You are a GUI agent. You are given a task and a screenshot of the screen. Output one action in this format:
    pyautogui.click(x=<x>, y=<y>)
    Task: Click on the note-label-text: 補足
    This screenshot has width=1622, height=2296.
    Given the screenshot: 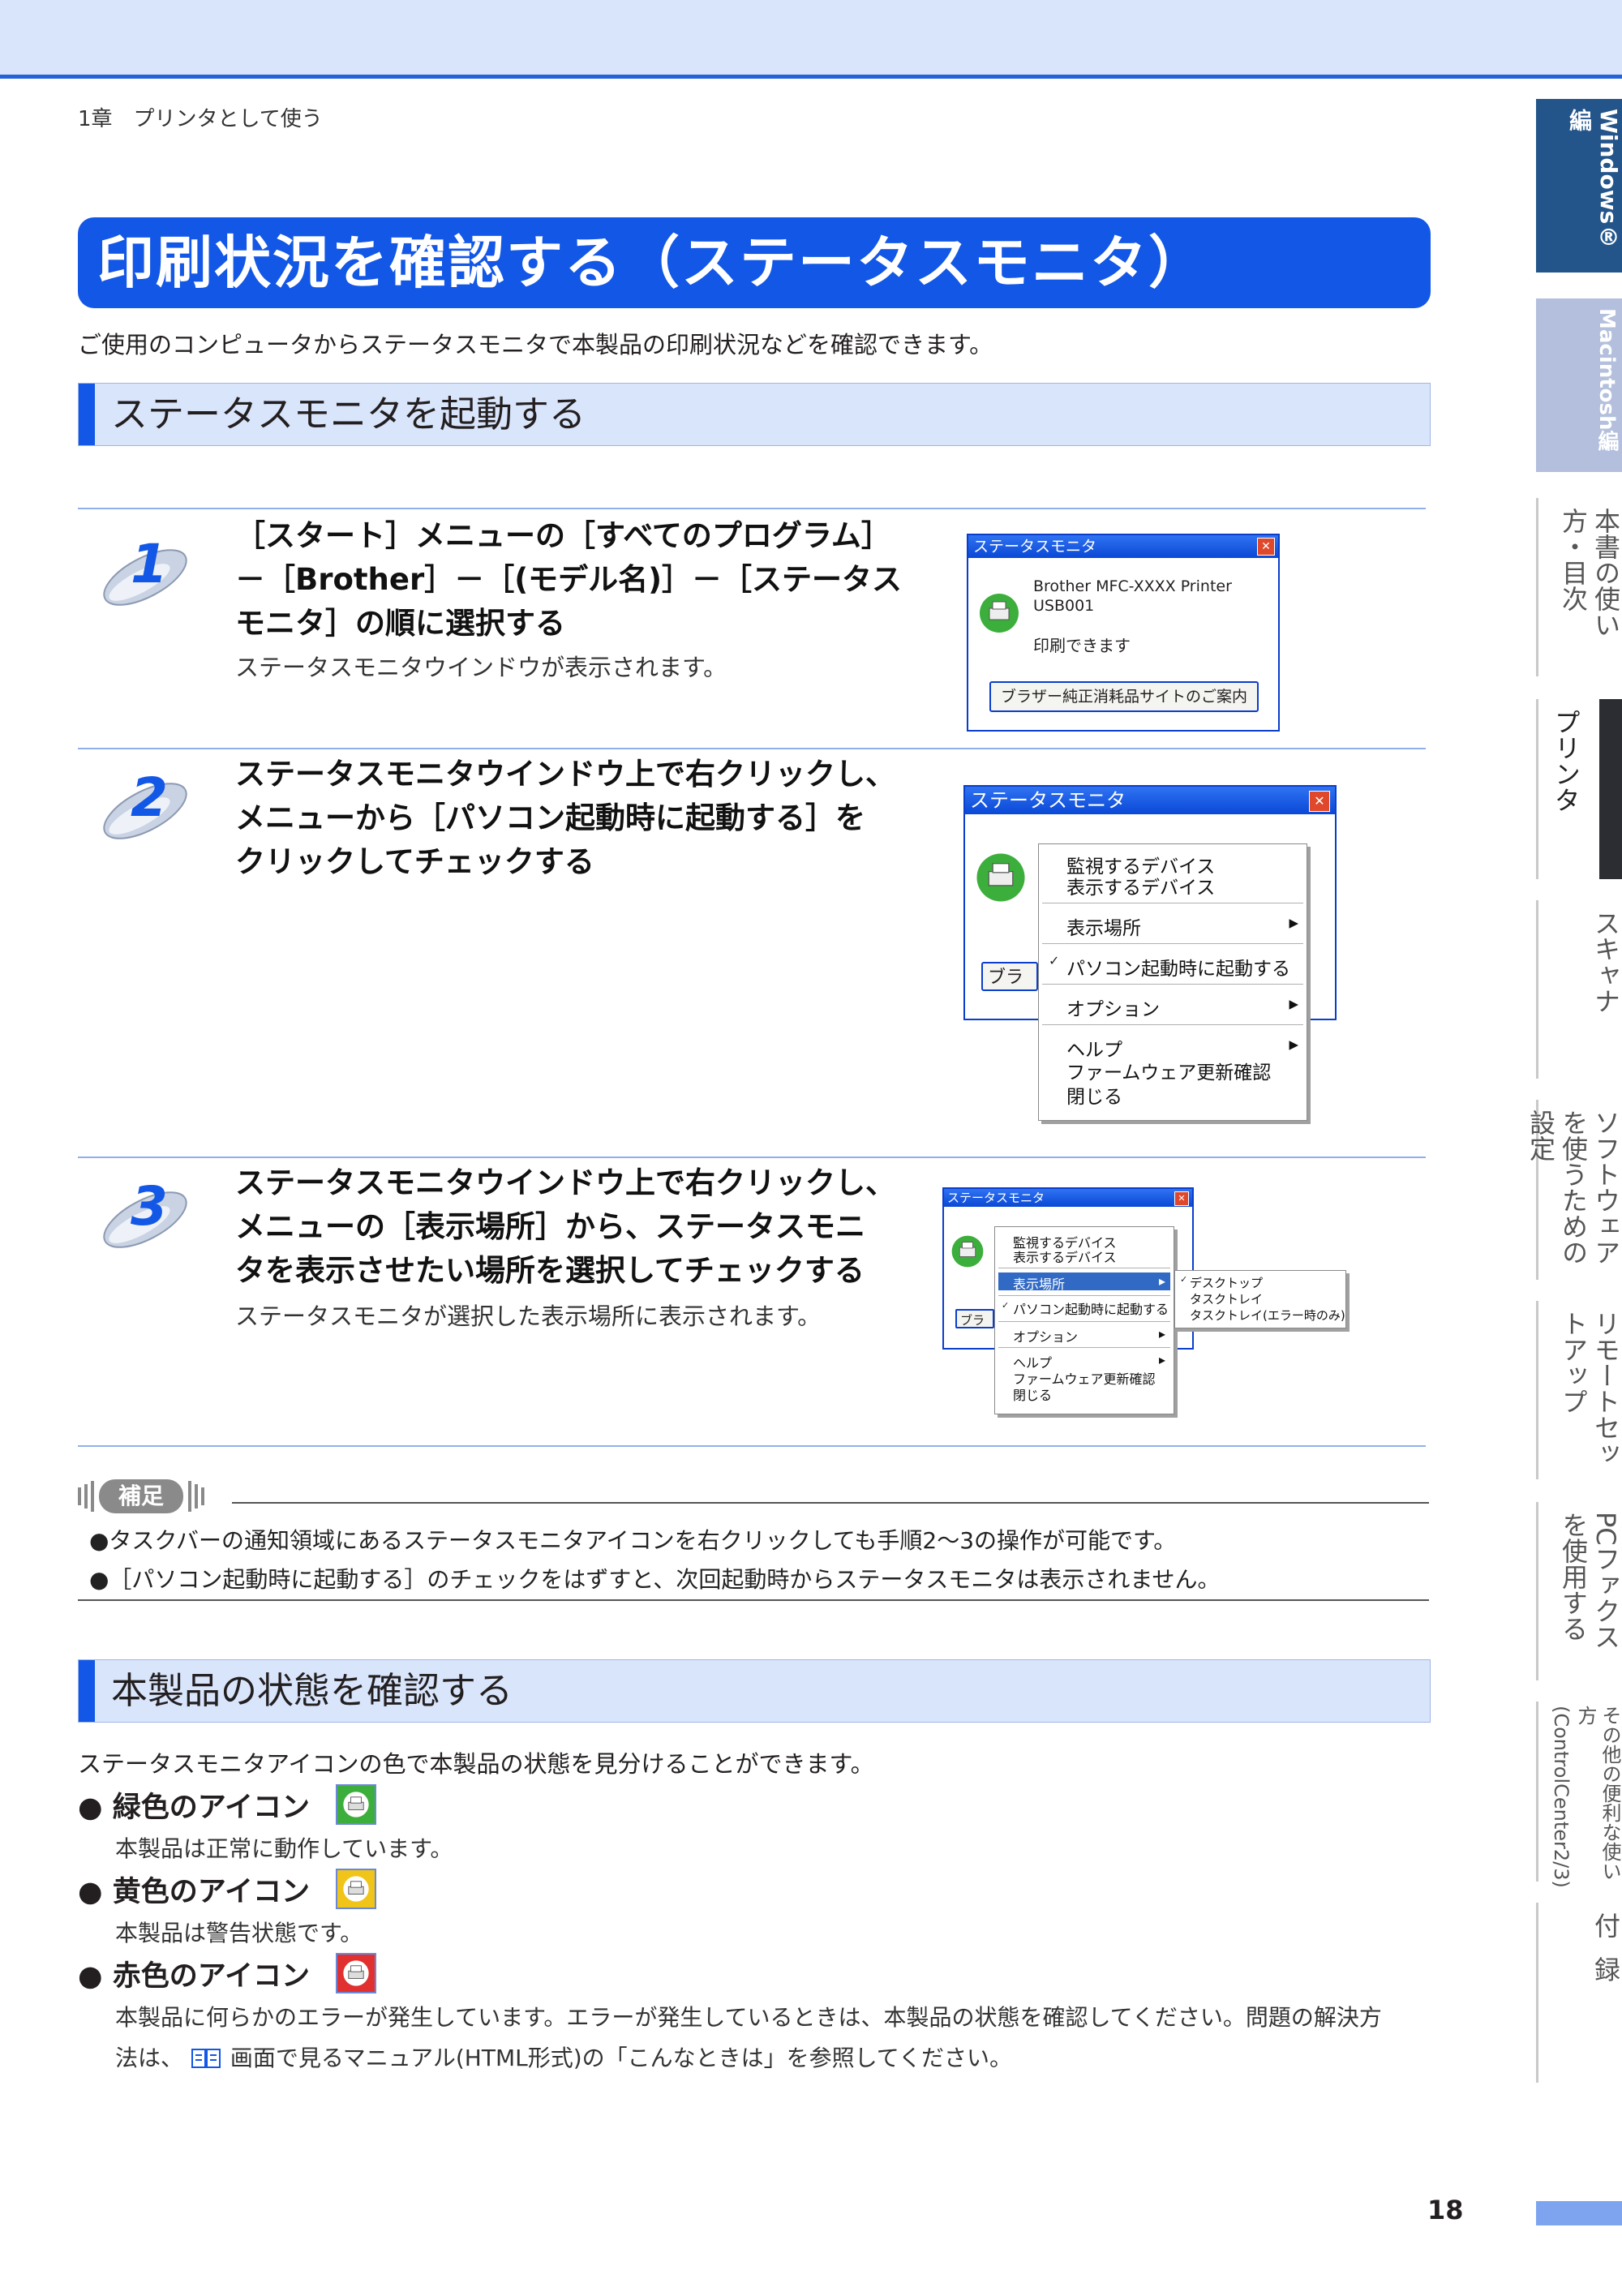 What is the action you would take?
    pyautogui.click(x=141, y=1496)
    